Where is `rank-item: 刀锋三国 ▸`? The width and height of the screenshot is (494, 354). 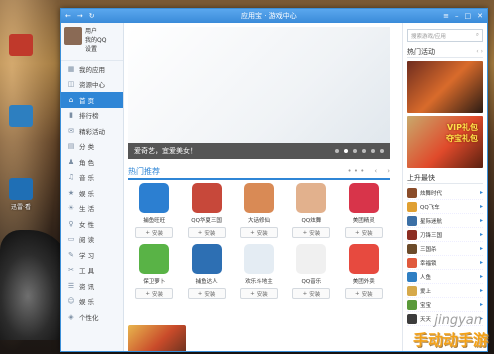 rank-item: 刀锋三国 ▸ is located at coordinates (445, 235).